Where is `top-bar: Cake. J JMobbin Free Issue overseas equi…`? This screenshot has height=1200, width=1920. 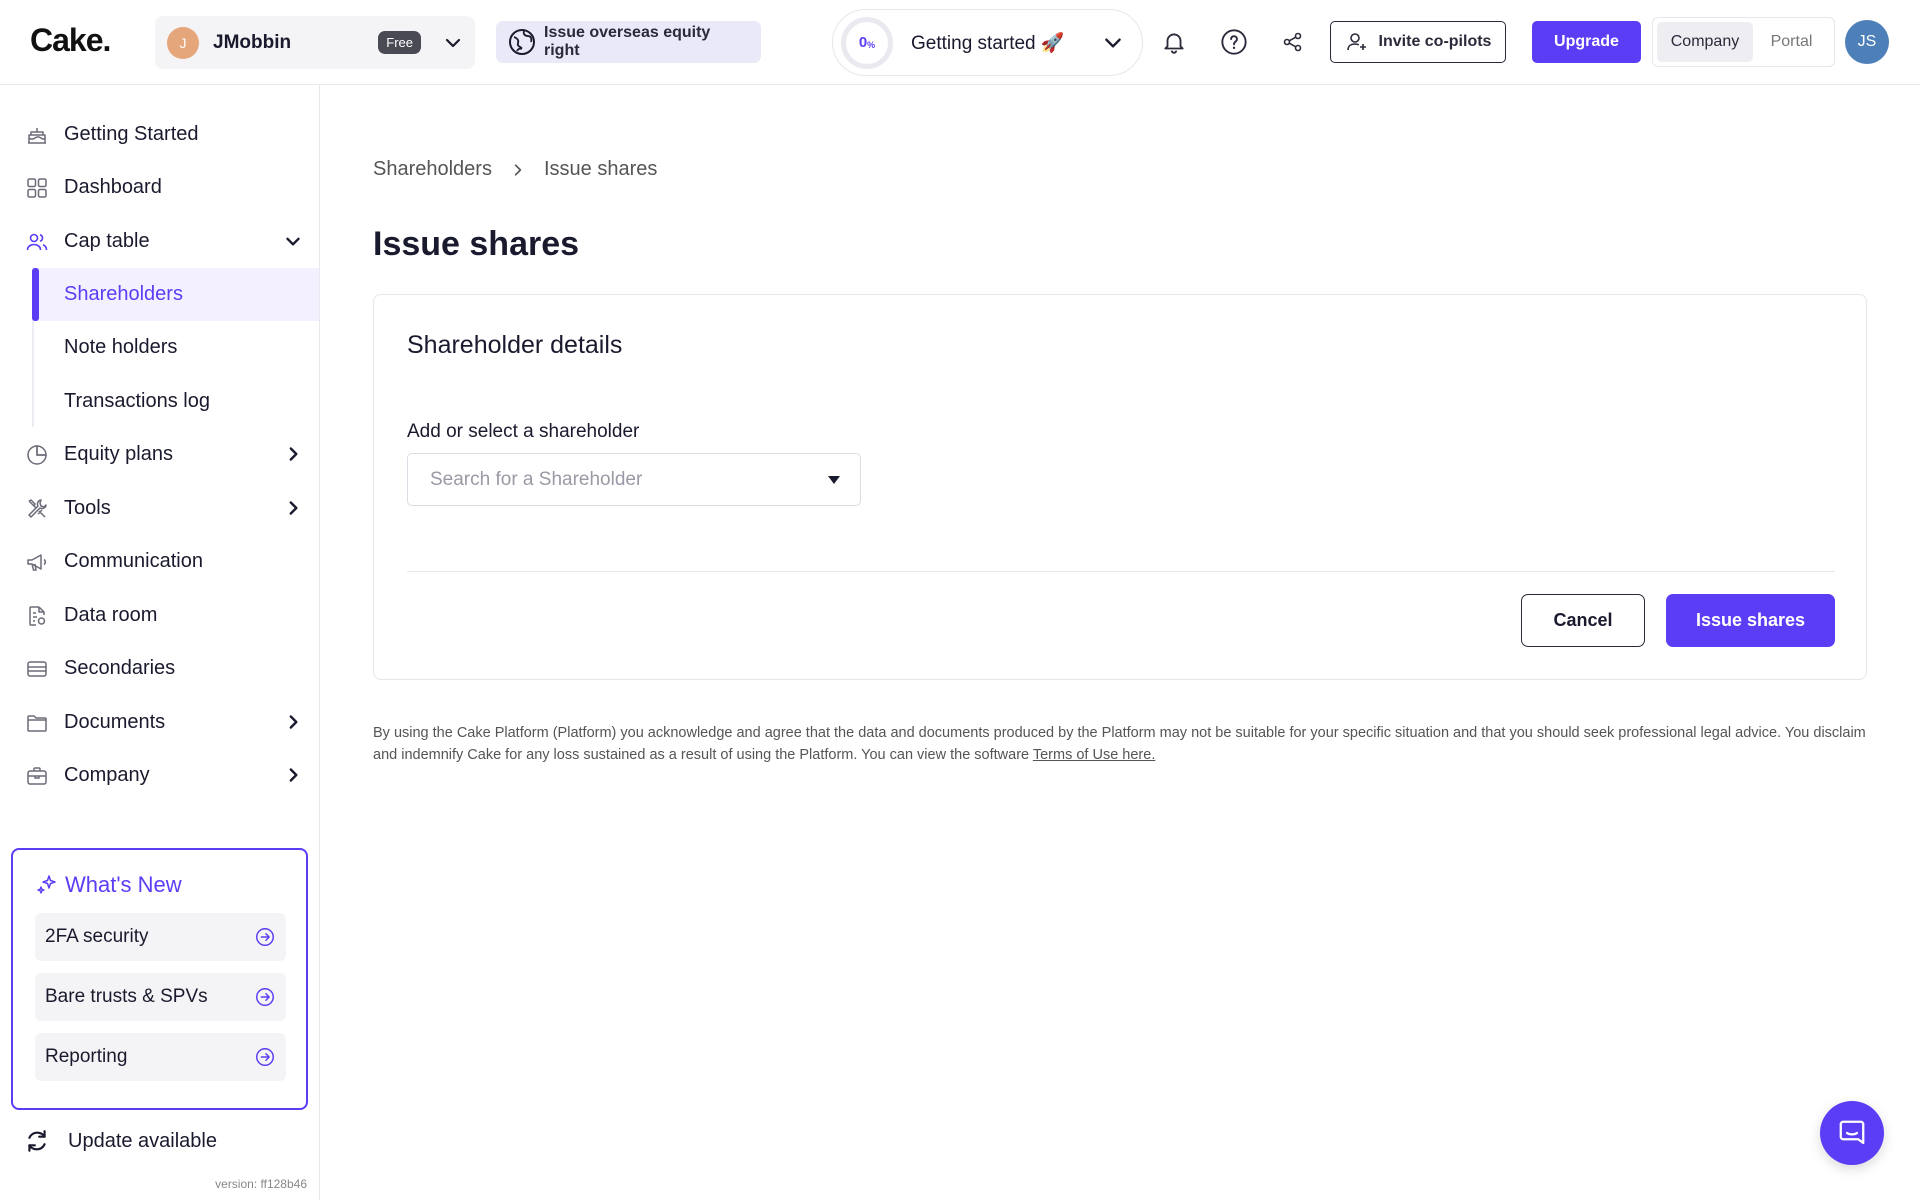 top-bar: Cake. J JMobbin Free Issue overseas equi… is located at coordinates (960, 42).